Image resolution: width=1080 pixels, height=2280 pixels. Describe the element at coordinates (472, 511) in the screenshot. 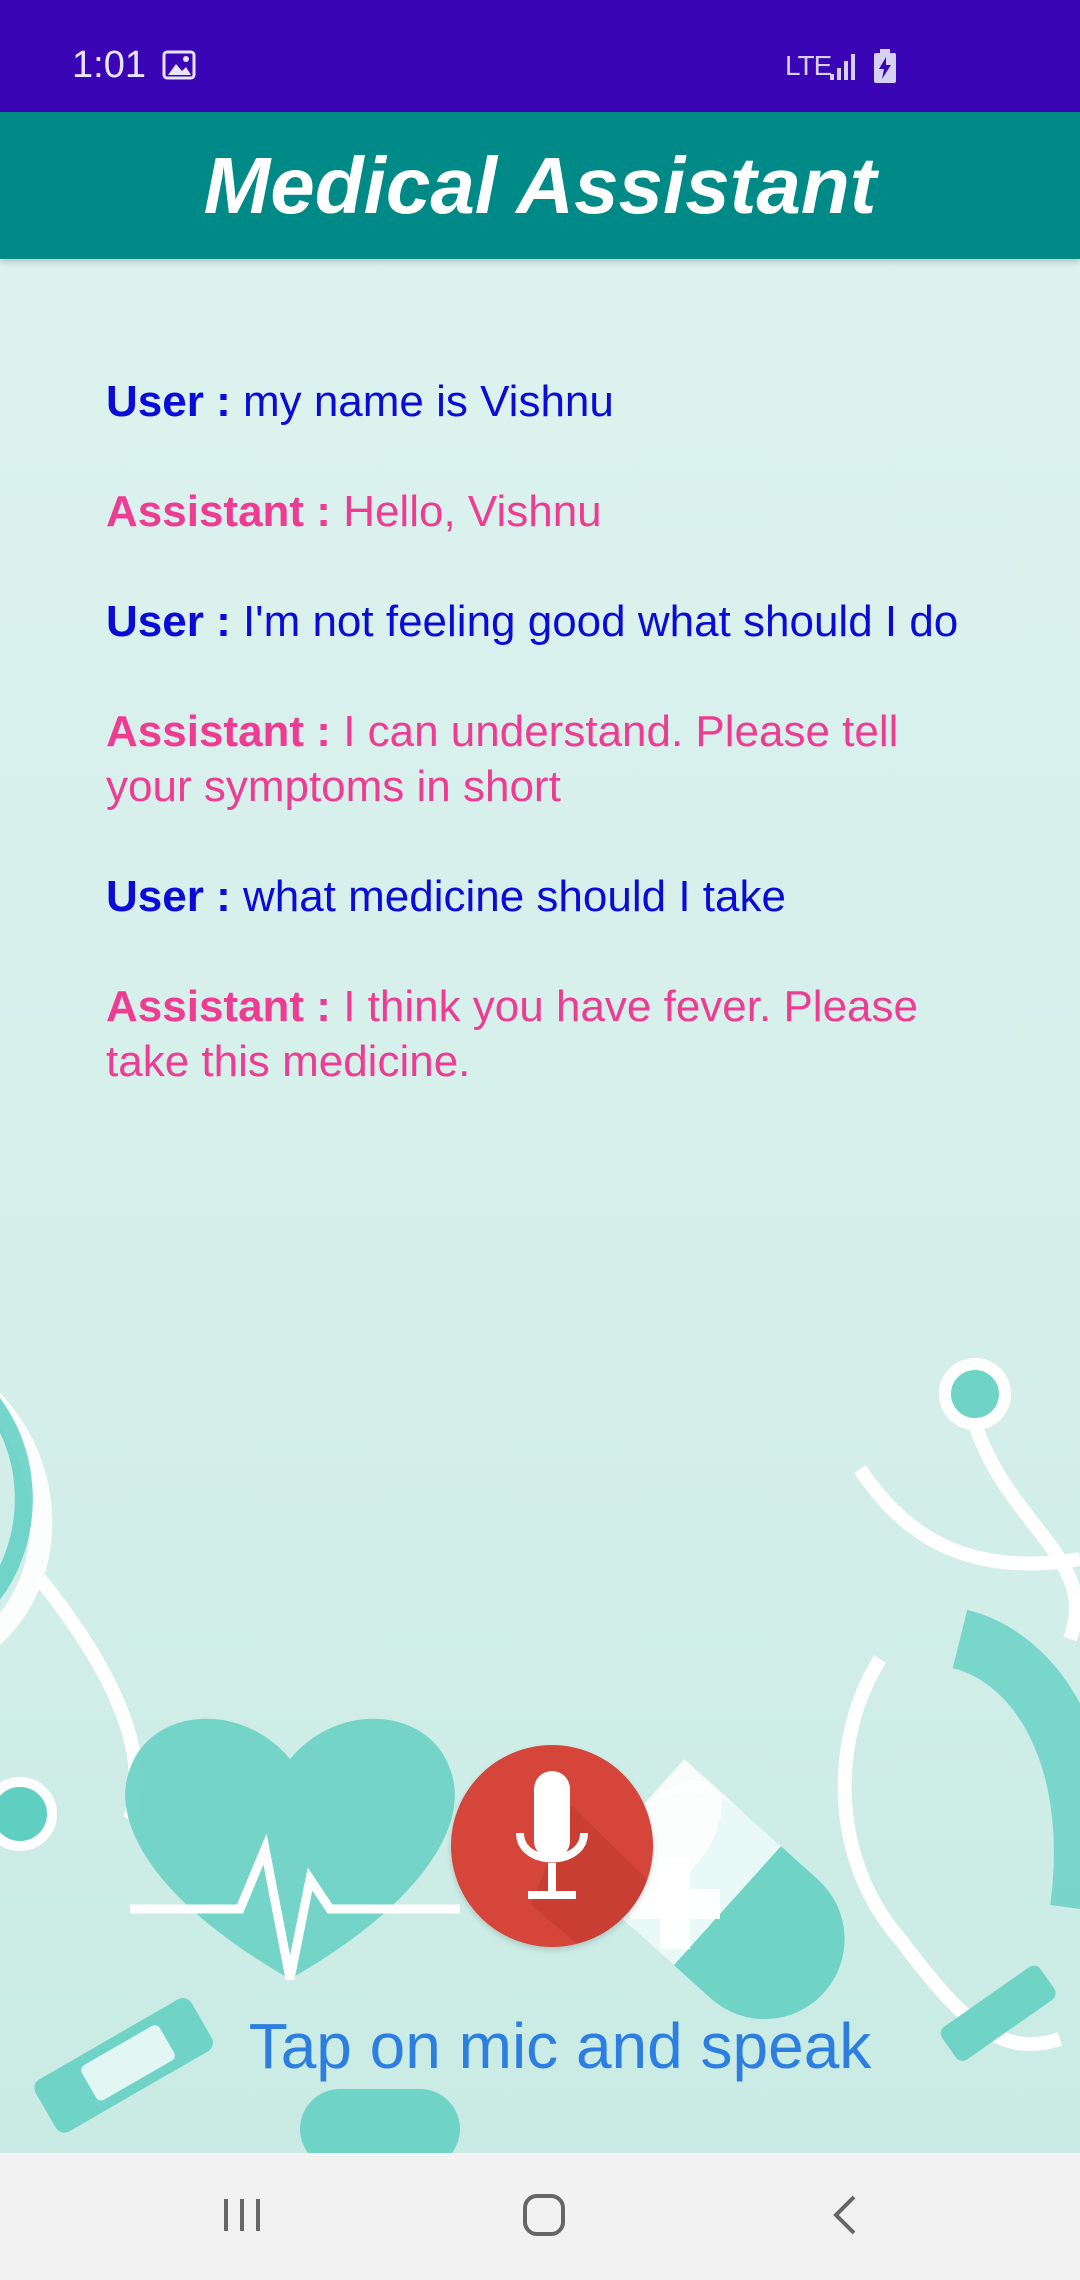

I see `message-text: Hello, Vishnu` at that location.